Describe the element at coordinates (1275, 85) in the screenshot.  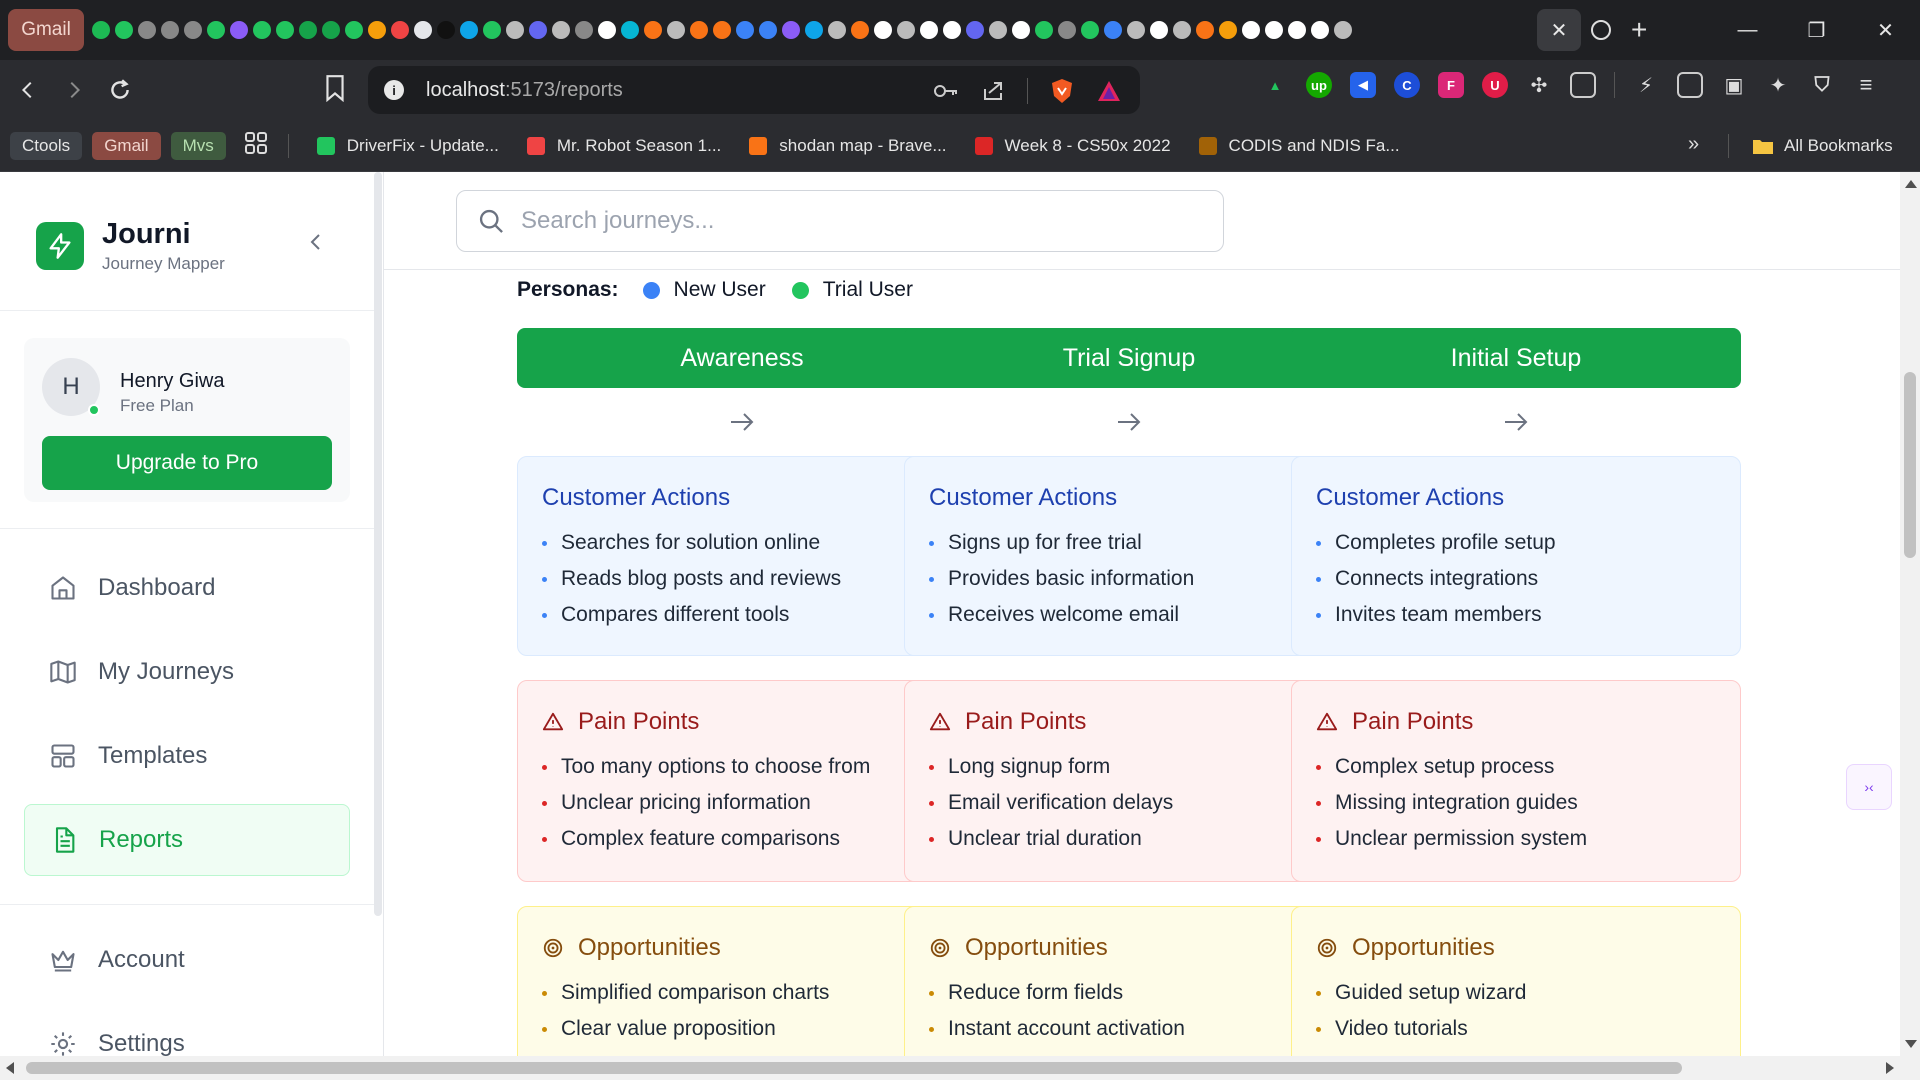
I see `chart-extension-icon: ▲` at that location.